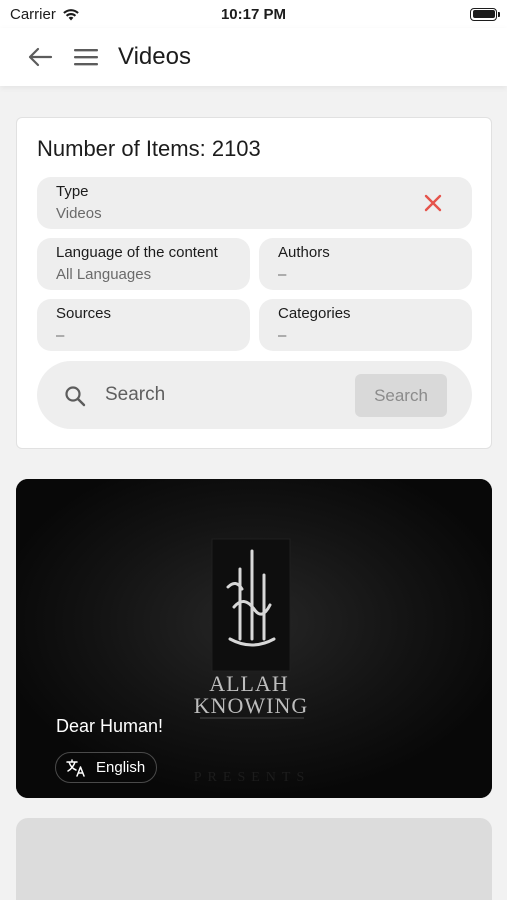 The width and height of the screenshot is (507, 900). Describe the element at coordinates (254, 203) in the screenshot. I see `type-filter-chip: Type Videos` at that location.